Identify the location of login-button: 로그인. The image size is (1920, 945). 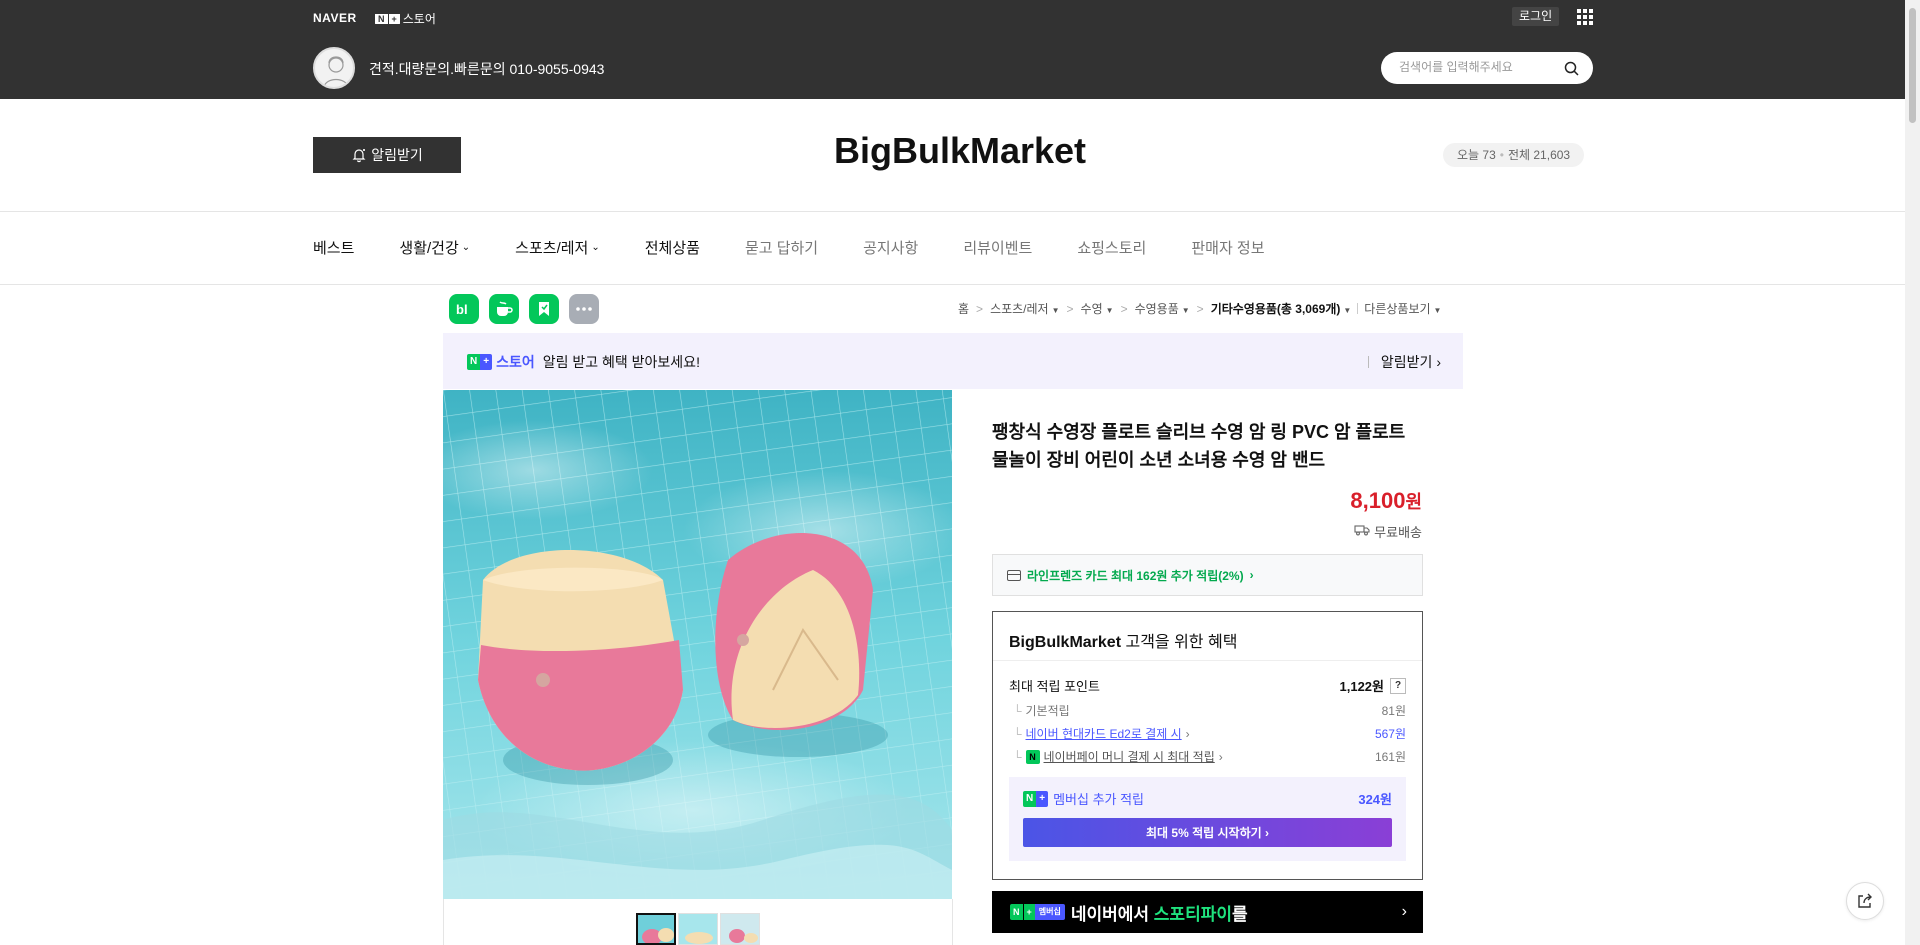
(1536, 16).